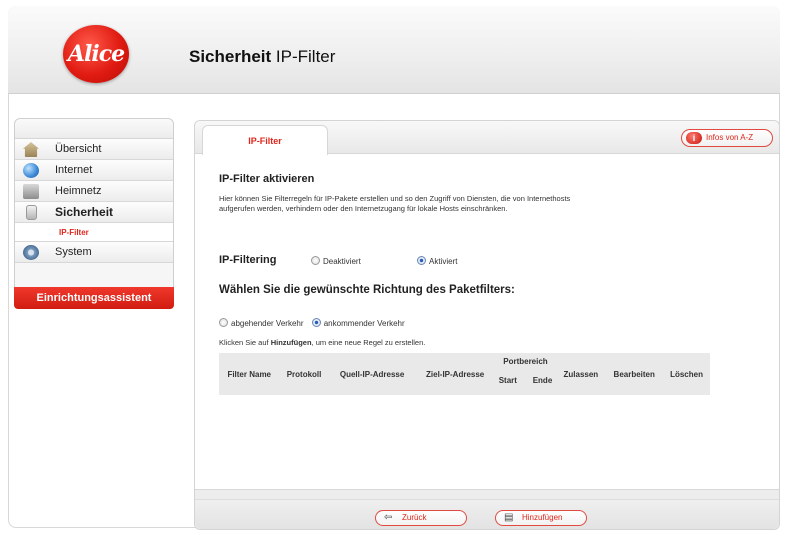 The image size is (787, 534). What do you see at coordinates (94, 232) in the screenshot?
I see `sidebar-subitem-ip-filter: IP-Filter` at bounding box center [94, 232].